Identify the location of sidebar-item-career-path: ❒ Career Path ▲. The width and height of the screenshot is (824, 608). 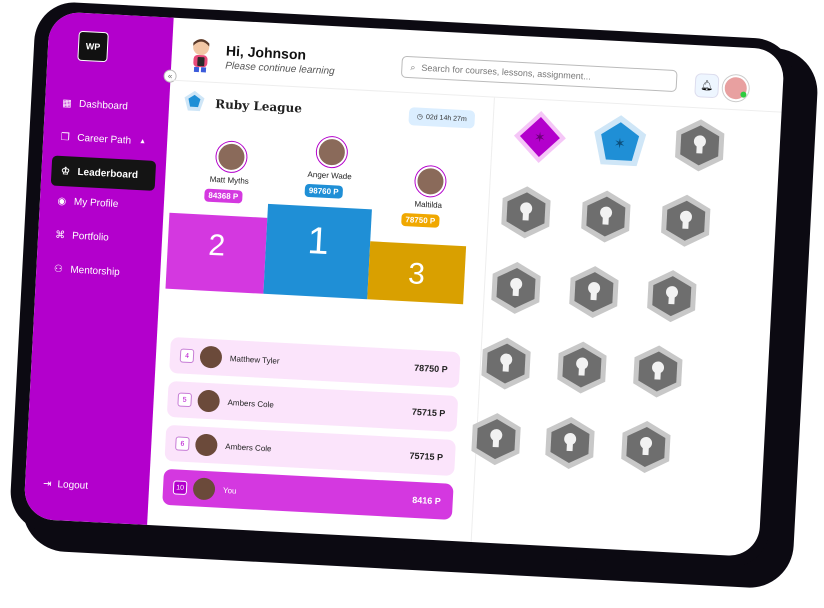
(105, 139).